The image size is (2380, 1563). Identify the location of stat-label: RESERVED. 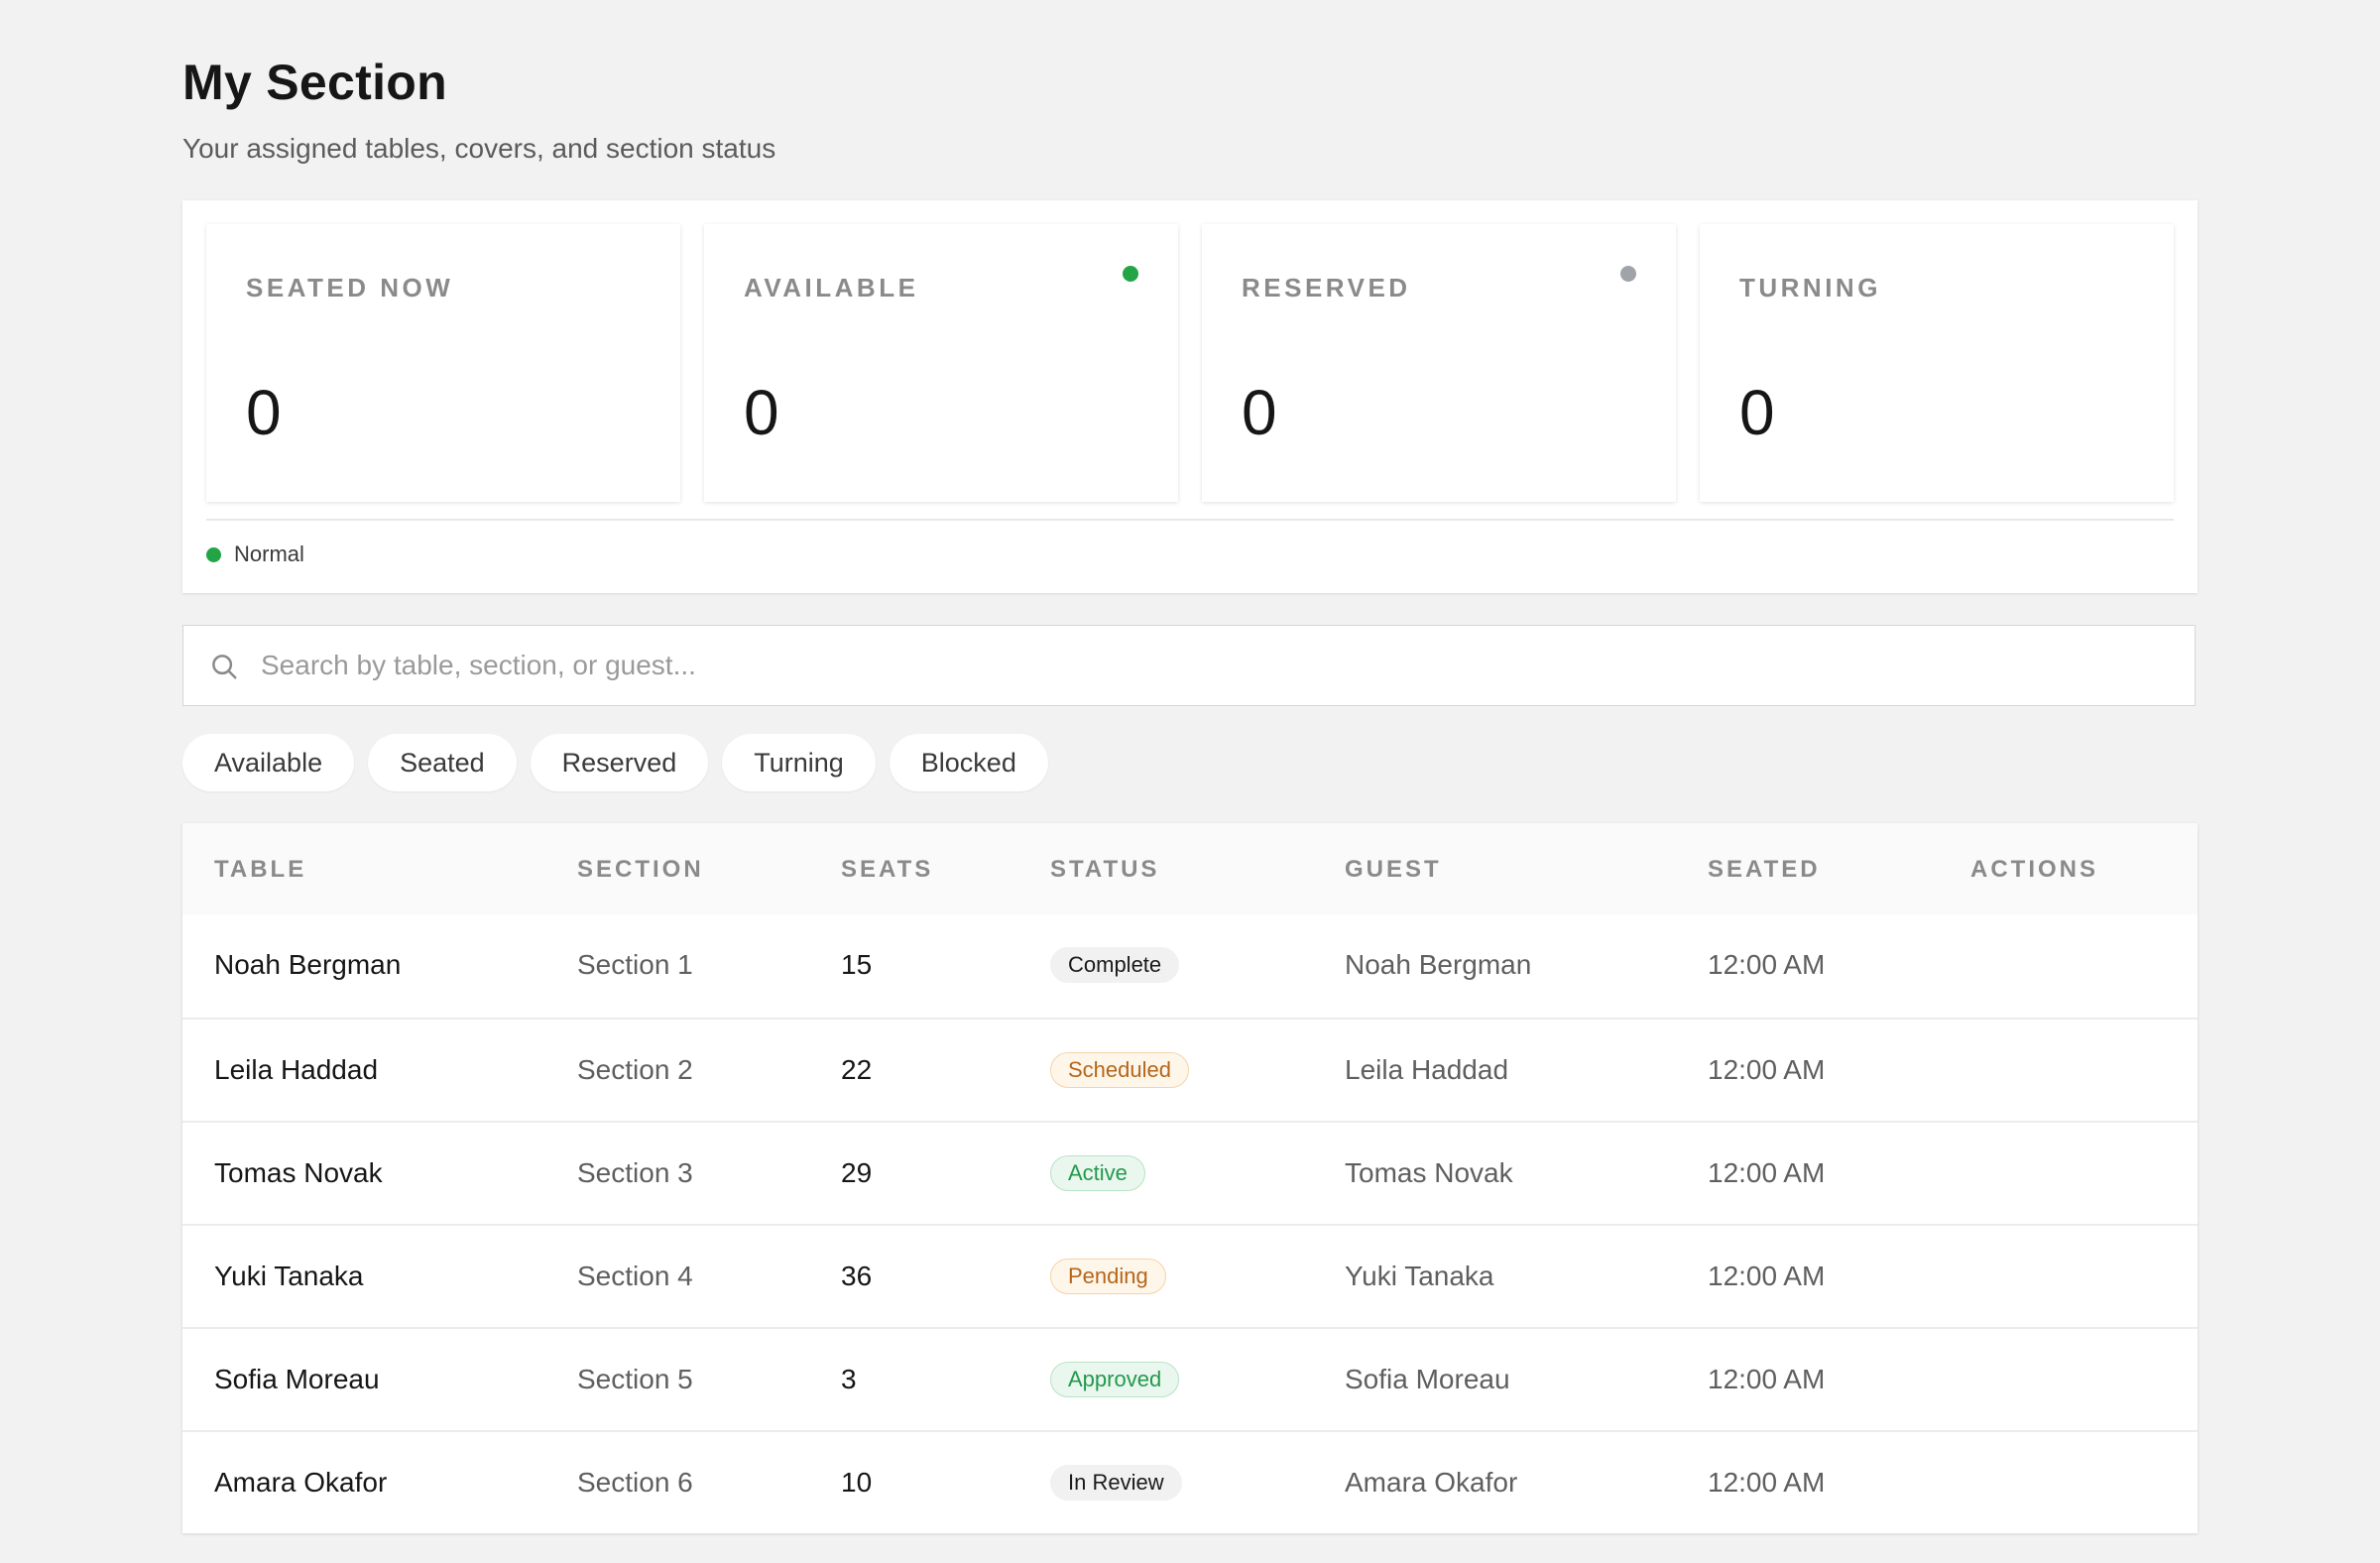
(1326, 287).